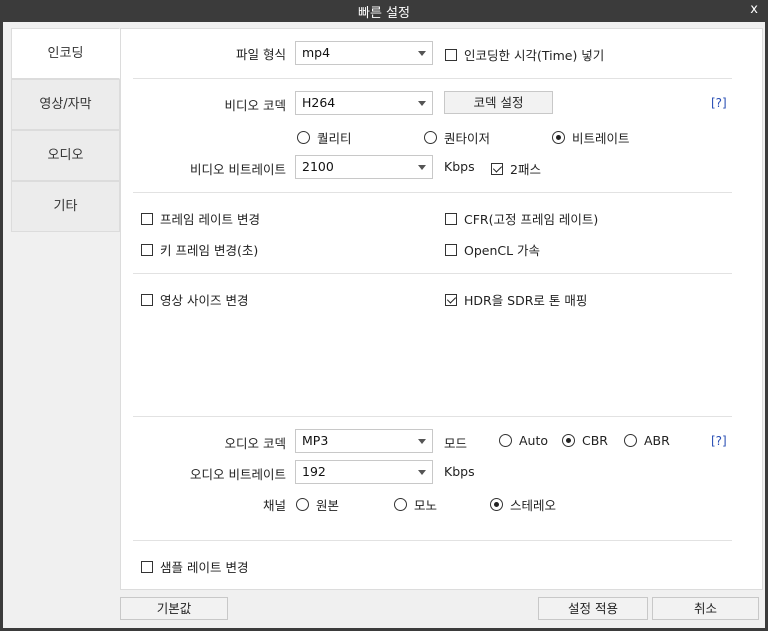  Describe the element at coordinates (502, 250) in the screenshot. I see `opencl-label: OpenCL 가속` at that location.